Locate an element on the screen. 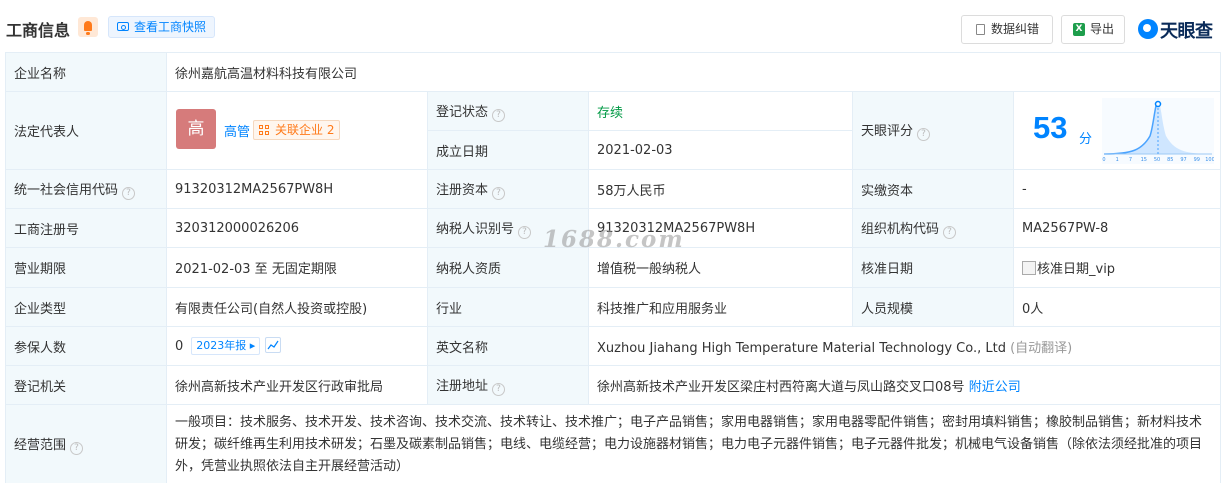 This screenshot has height=483, width=1227. approval-date-alt: 核准日期_vip is located at coordinates (1076, 269).